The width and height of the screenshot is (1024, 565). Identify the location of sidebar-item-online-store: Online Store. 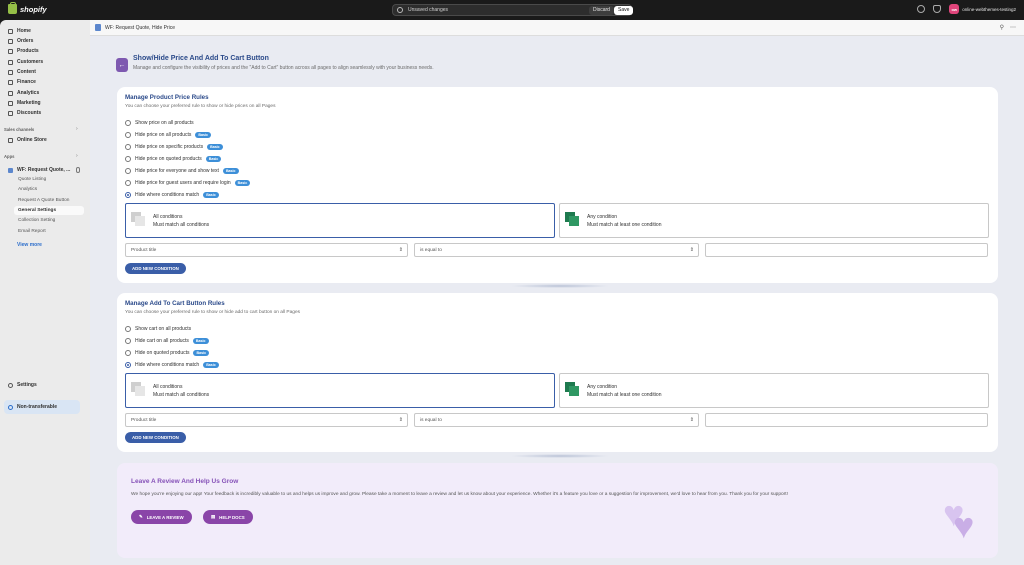
(45, 140).